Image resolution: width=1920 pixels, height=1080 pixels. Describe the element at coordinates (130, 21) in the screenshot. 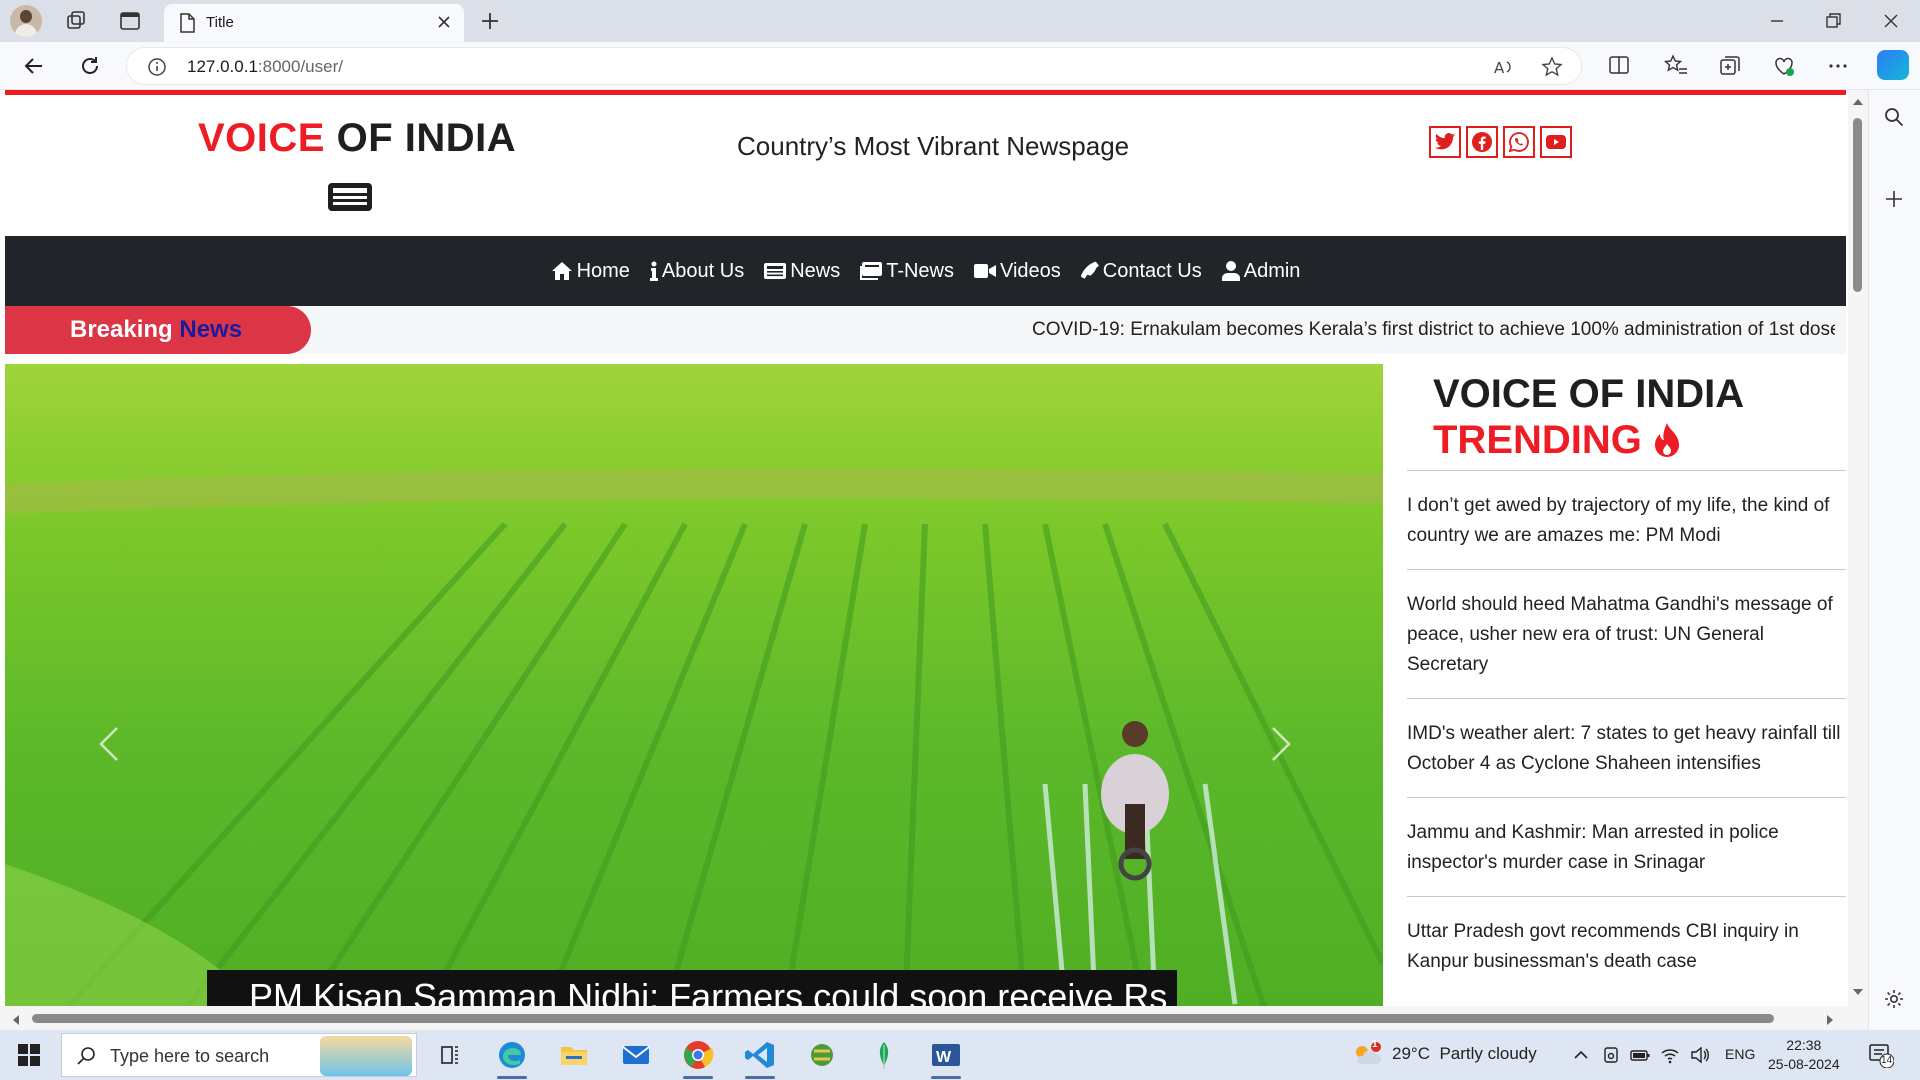

I see `vertical-tabs-icon` at that location.